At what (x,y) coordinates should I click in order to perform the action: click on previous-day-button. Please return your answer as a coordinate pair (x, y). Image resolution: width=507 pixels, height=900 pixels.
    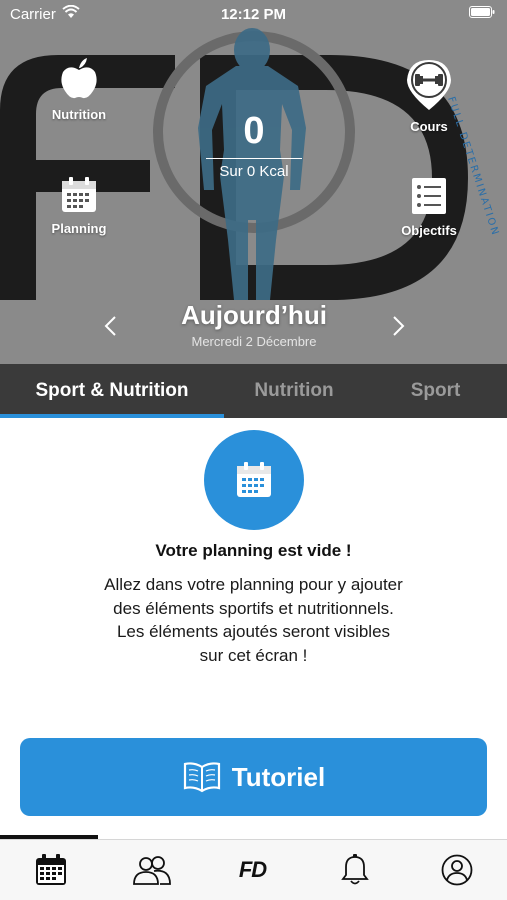
    Looking at the image, I should click on (110, 326).